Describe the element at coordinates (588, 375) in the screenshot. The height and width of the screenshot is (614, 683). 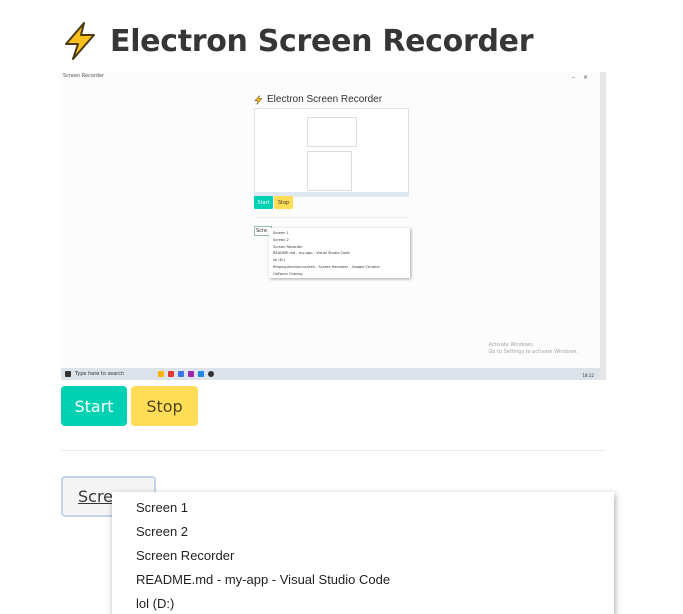
I see `taskbar-clock: 18:12` at that location.